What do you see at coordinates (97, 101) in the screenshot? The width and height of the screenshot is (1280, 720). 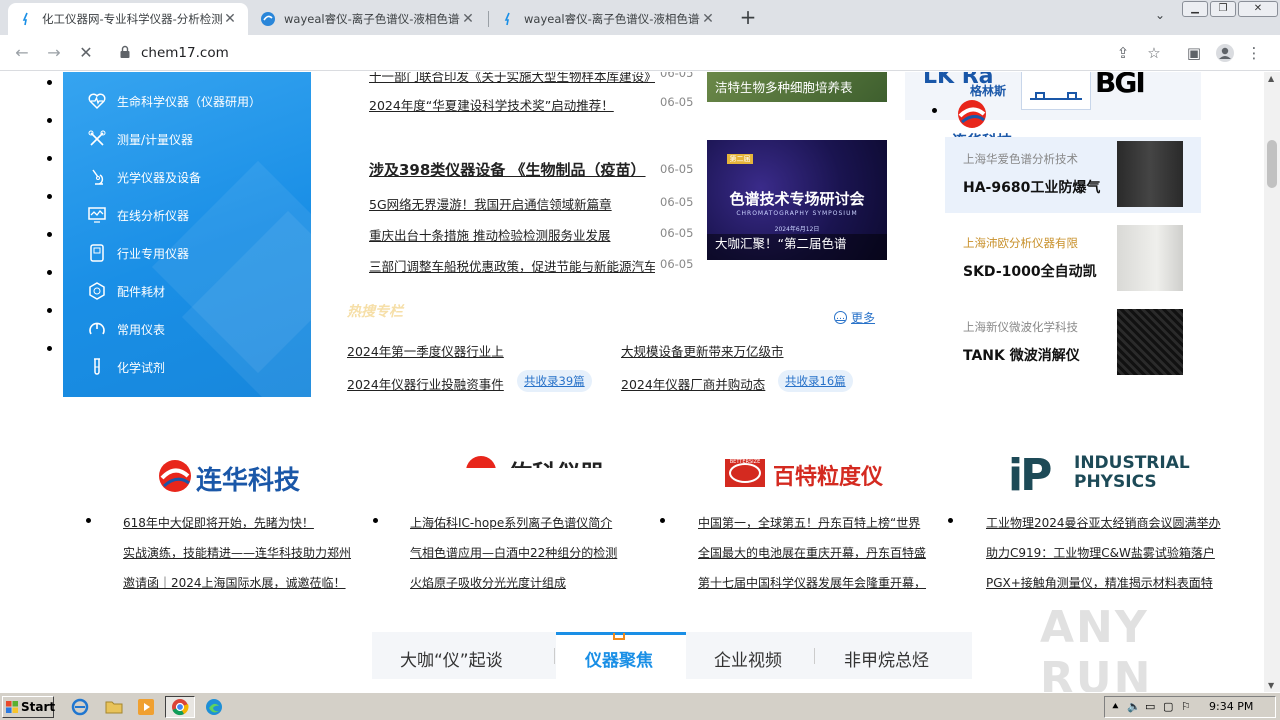 I see `heartbeat-icon` at bounding box center [97, 101].